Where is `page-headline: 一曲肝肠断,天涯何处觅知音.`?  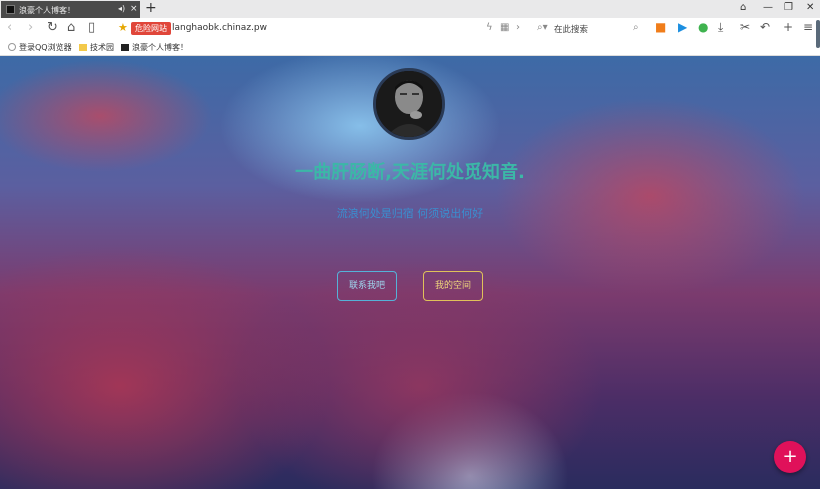 page-headline: 一曲肝肠断,天涯何处觅知音. is located at coordinates (410, 172).